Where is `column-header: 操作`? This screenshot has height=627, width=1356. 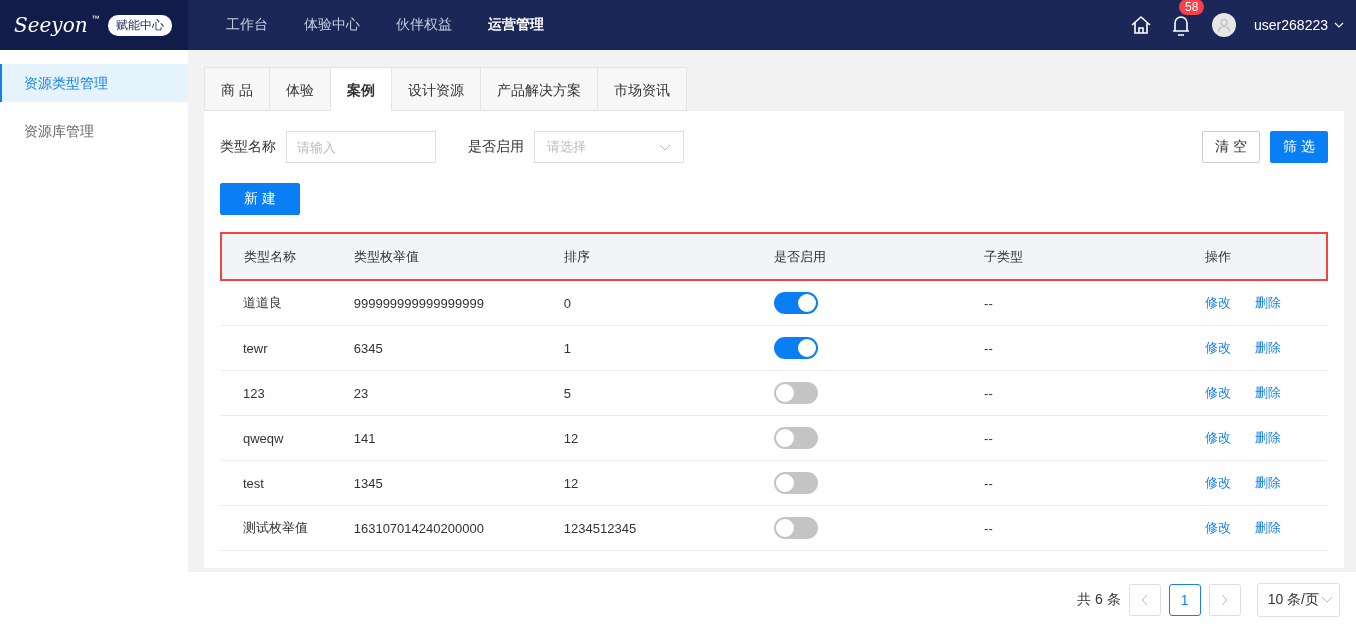 column-header: 操作 is located at coordinates (1218, 256).